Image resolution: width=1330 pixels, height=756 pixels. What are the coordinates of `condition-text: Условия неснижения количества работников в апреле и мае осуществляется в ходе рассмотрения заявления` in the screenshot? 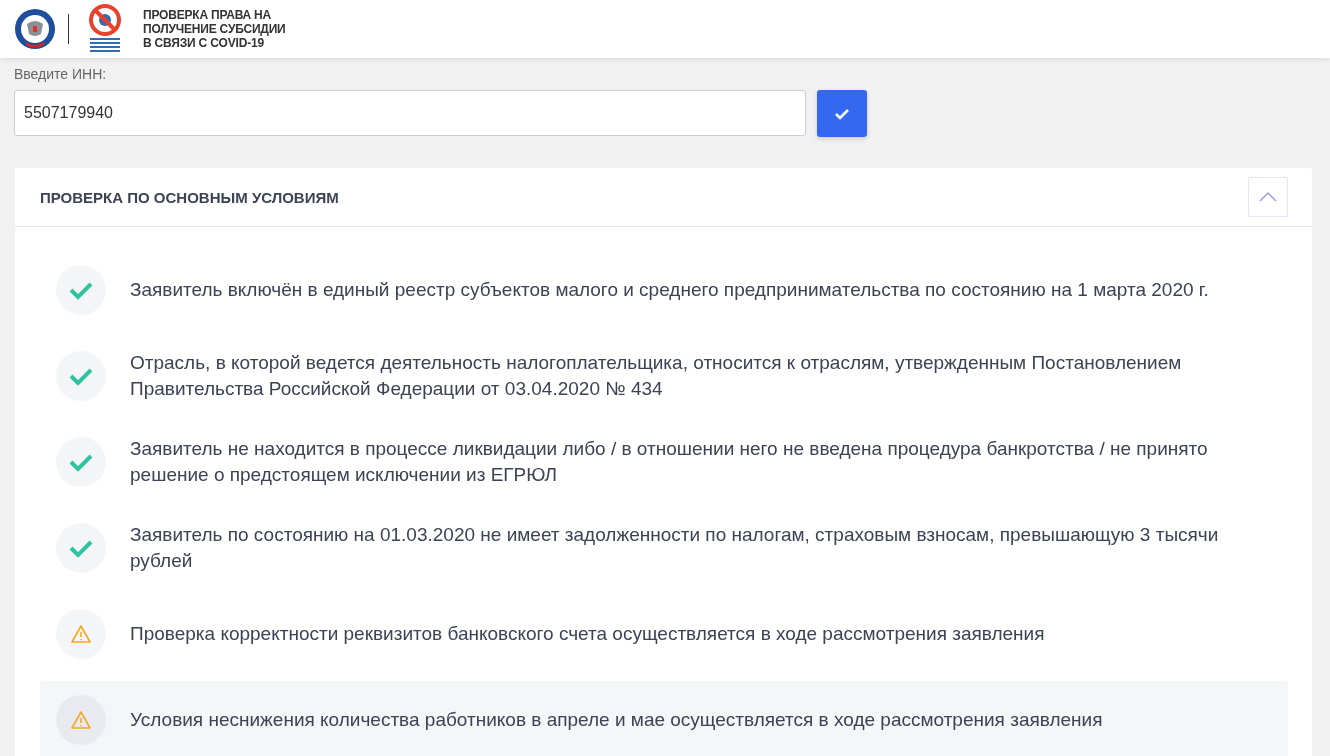 It's located at (616, 720).